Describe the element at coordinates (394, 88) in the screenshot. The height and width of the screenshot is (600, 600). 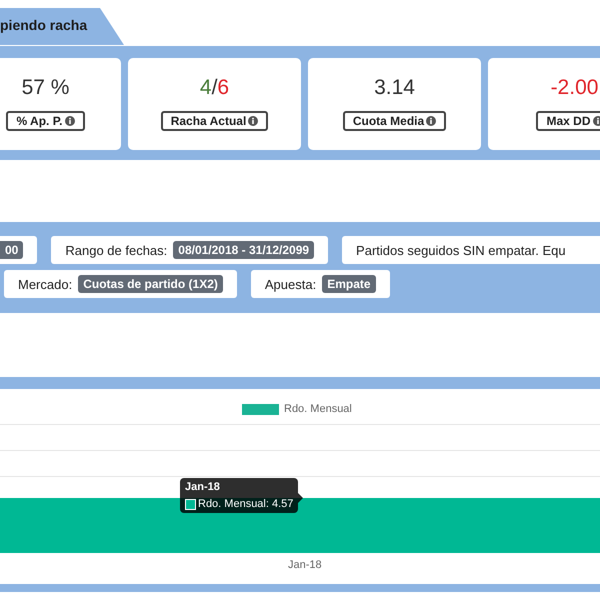
I see `stat-value: 3.14` at that location.